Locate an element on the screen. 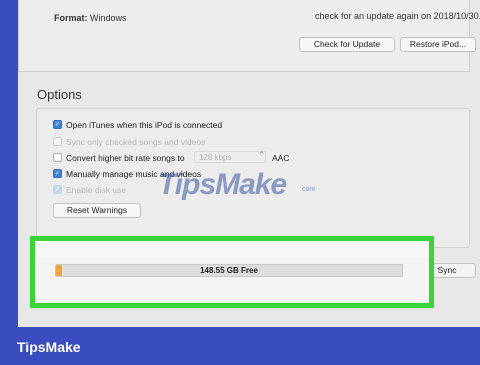  checkbox-disabled-icon is located at coordinates (57, 142).